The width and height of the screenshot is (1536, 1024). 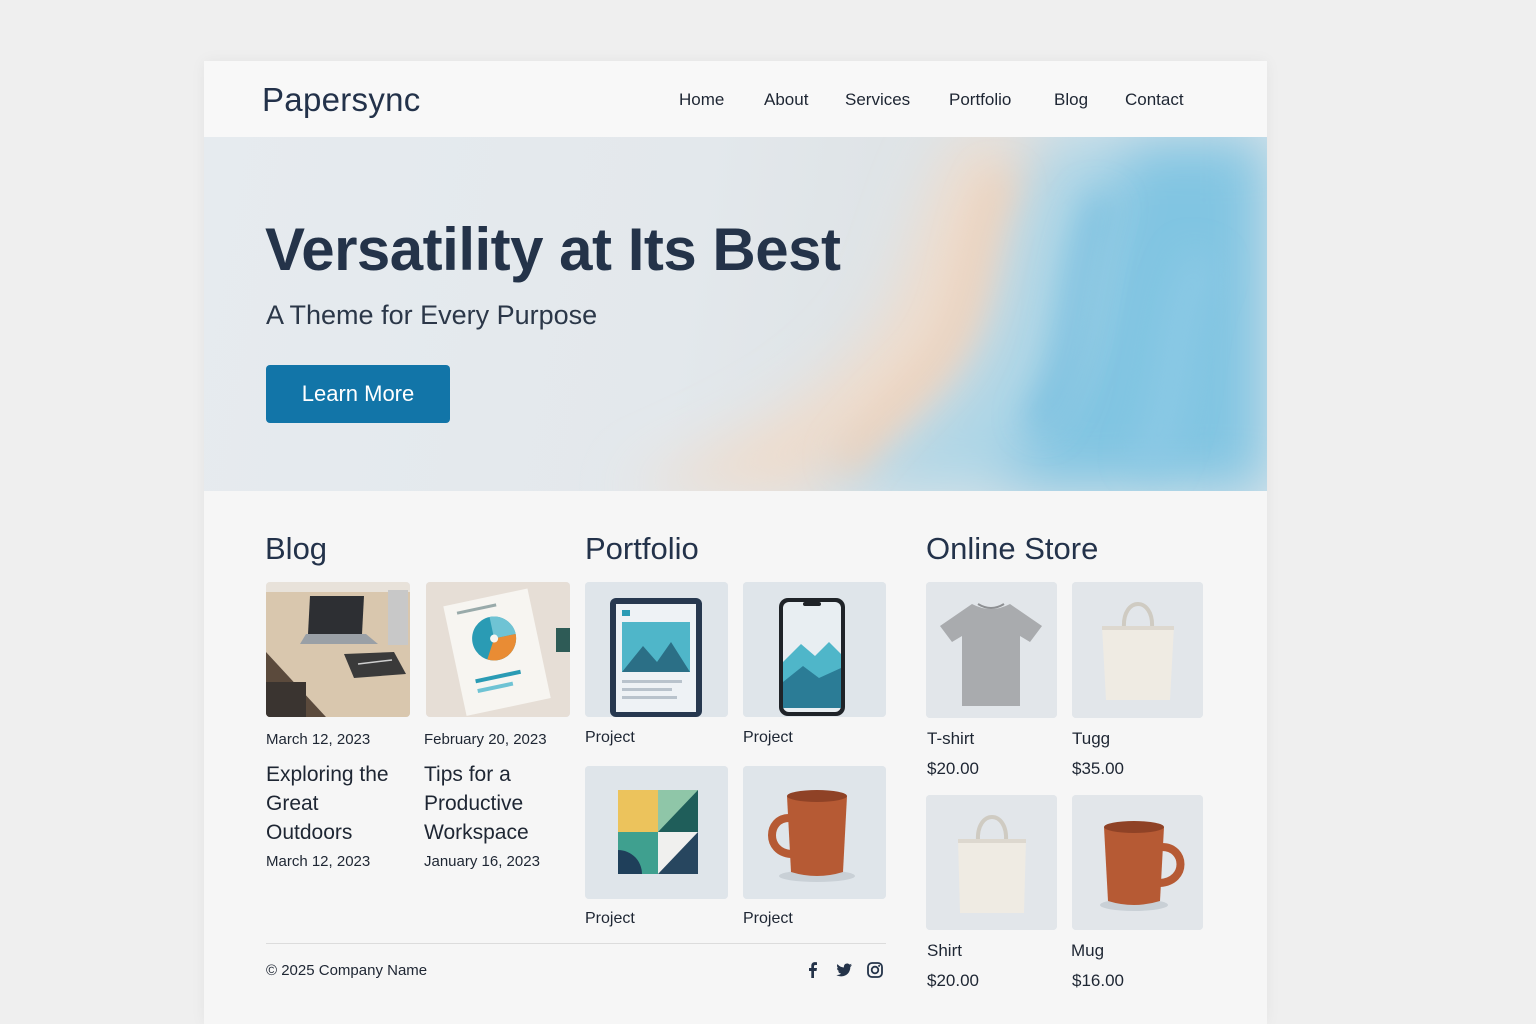 What do you see at coordinates (336, 803) in the screenshot?
I see `blog-post-title: Exploring the Great Outdoors` at bounding box center [336, 803].